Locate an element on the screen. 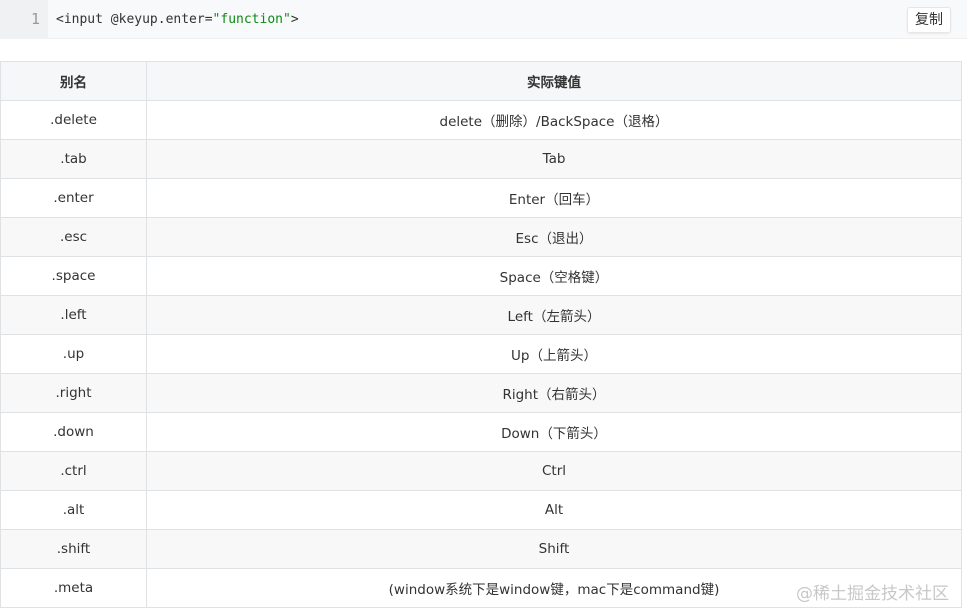  value-cell: Up（上箭头） is located at coordinates (554, 354).